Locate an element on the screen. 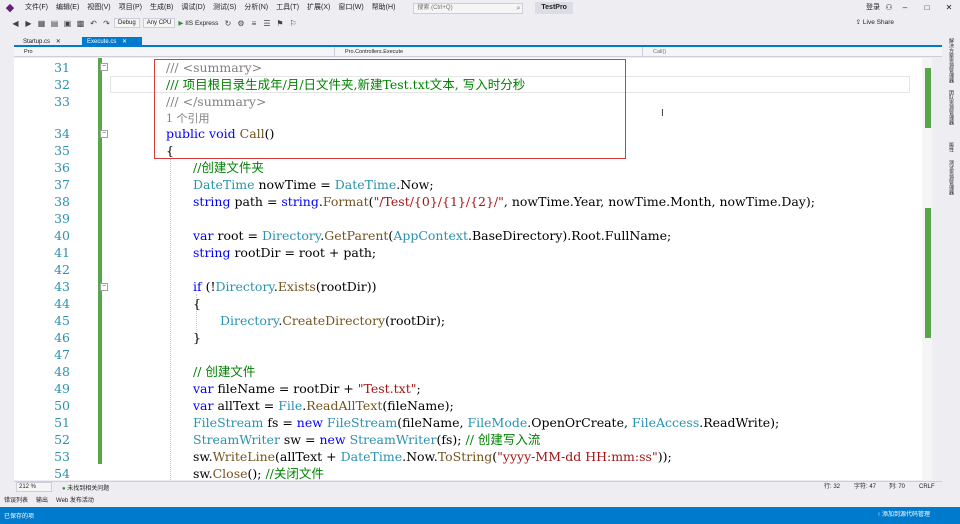 The height and width of the screenshot is (524, 960). undo-icon: ↶ is located at coordinates (93, 23).